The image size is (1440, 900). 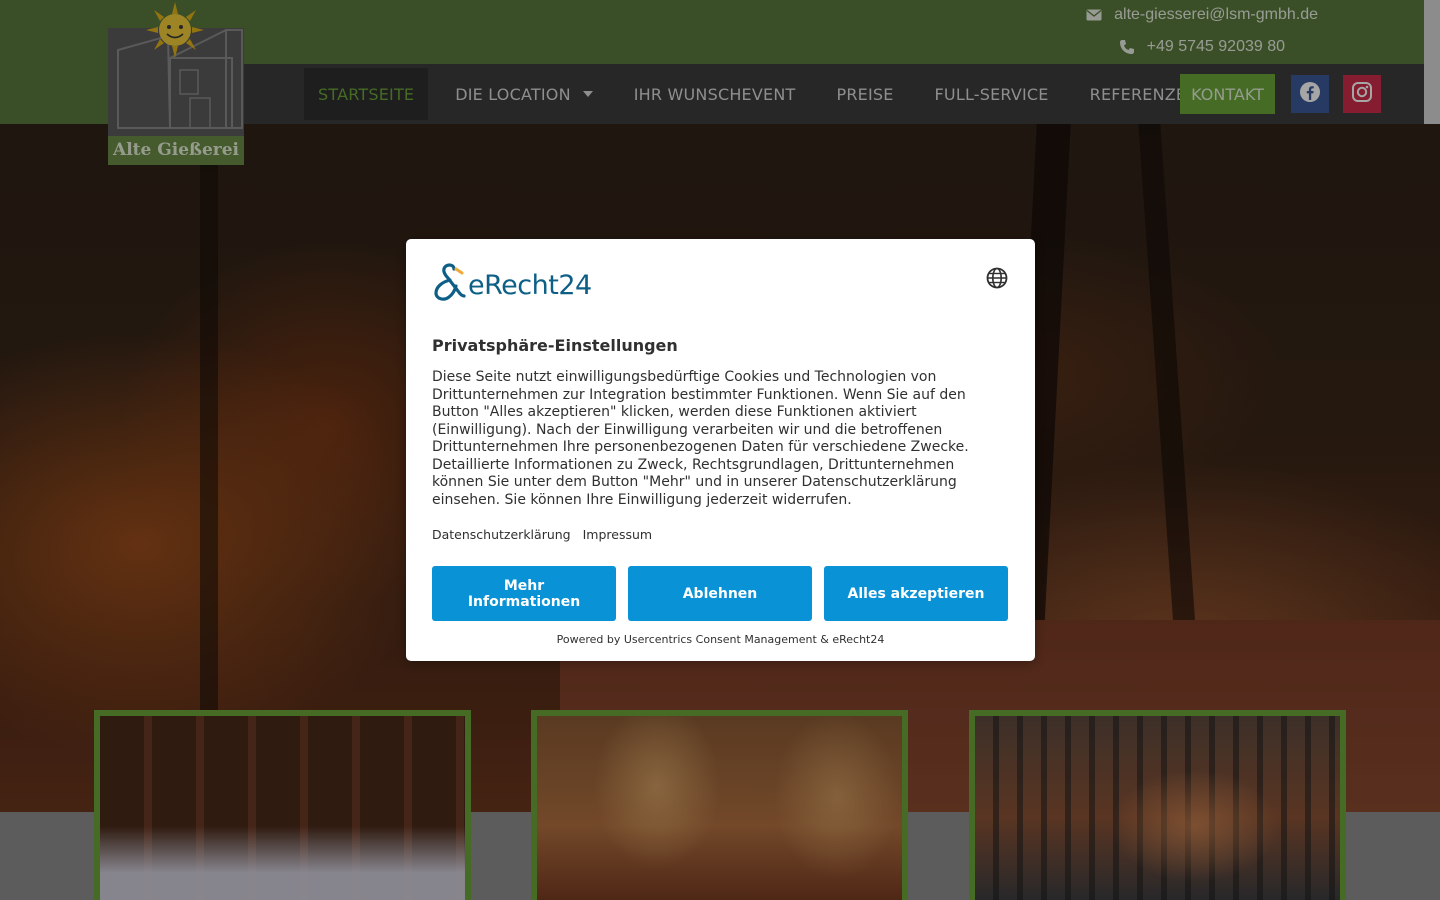 I want to click on more-information-button: Mehr Informationen, so click(x=524, y=593).